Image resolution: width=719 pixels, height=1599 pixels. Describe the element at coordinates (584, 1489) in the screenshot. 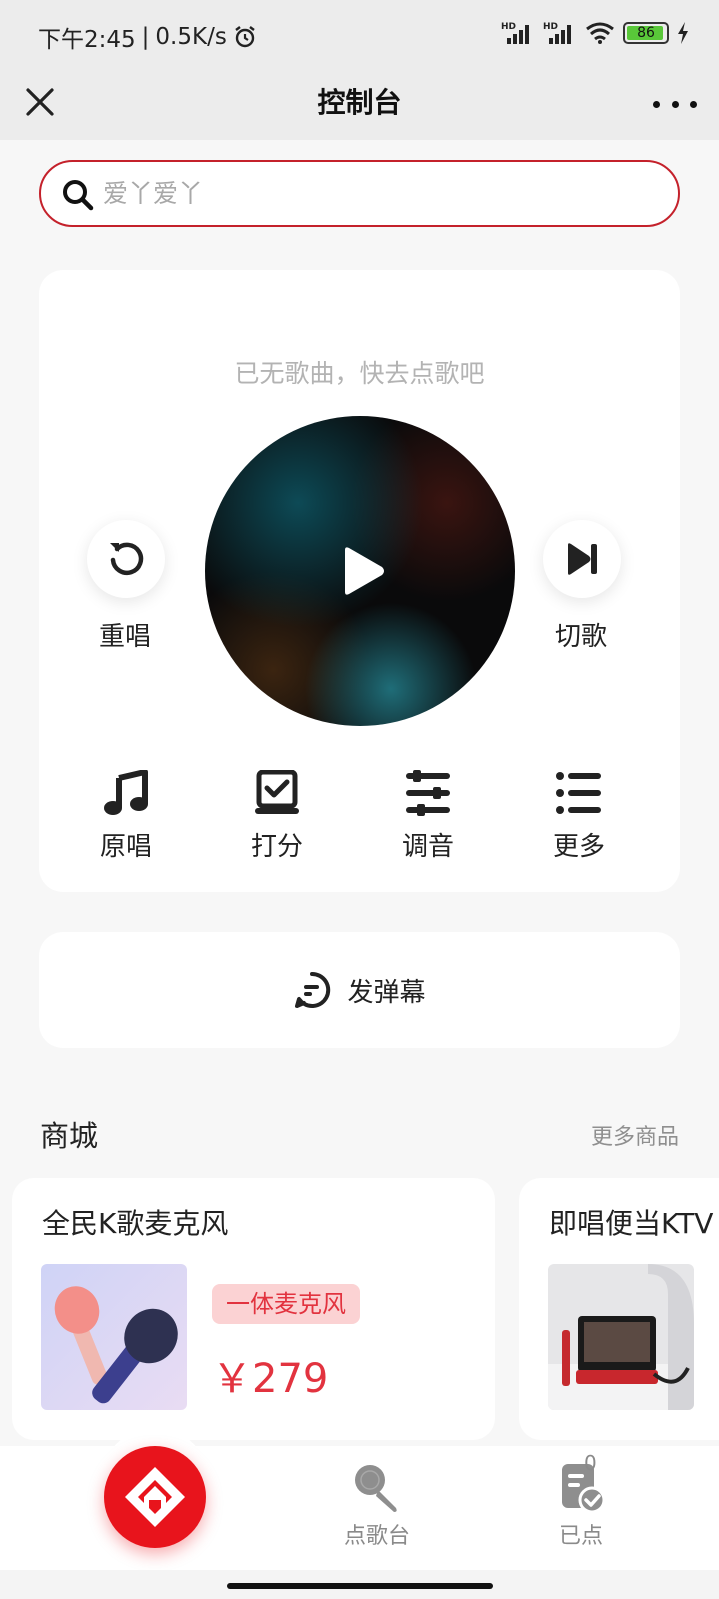

I see `checklist-icon` at that location.